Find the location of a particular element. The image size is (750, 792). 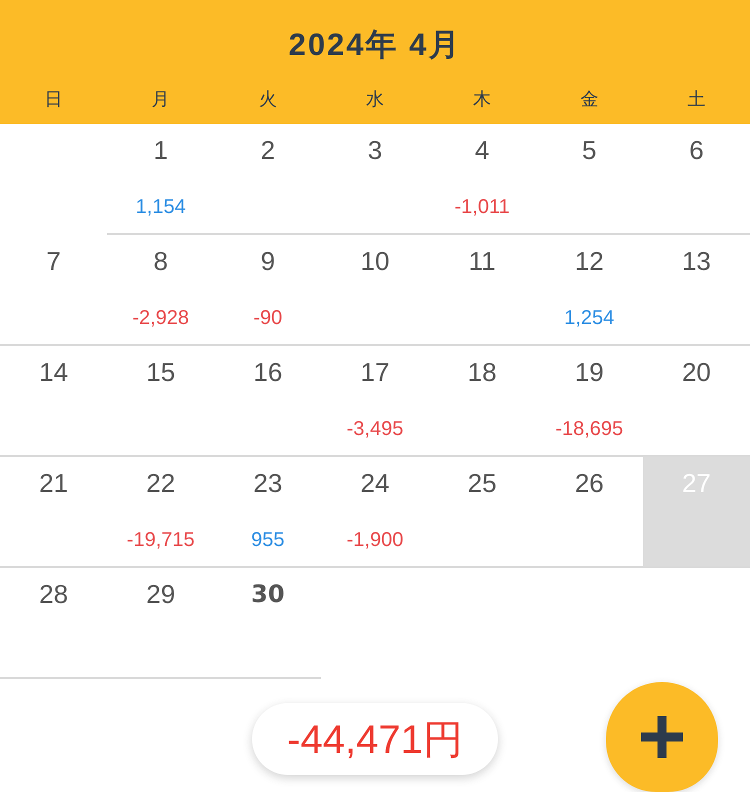

weekday-label: 金 is located at coordinates (589, 99).